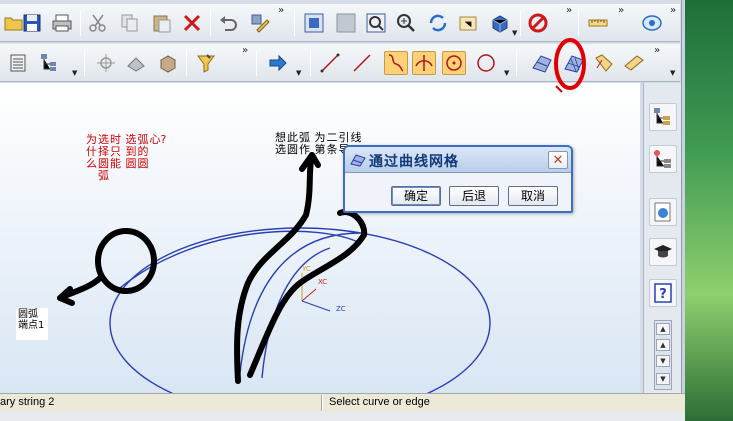  I want to click on line2-icon, so click(362, 63).